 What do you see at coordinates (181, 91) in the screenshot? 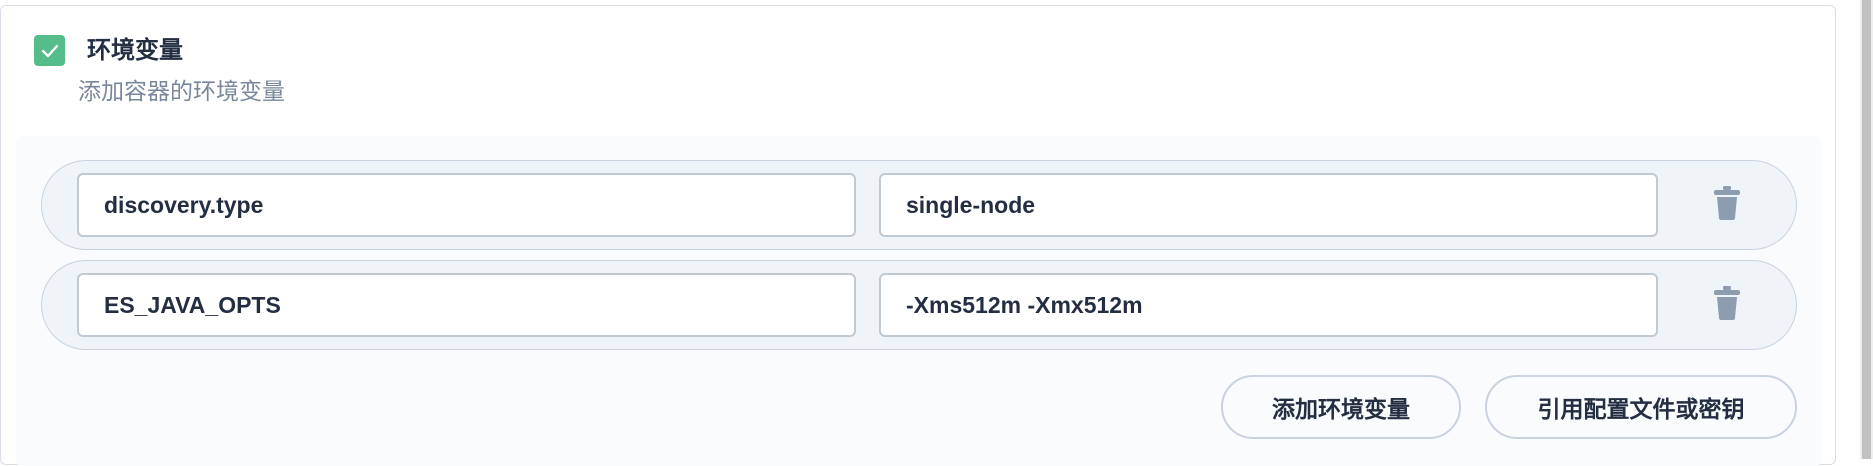
I see `section-description: 添加容器的环境变量` at bounding box center [181, 91].